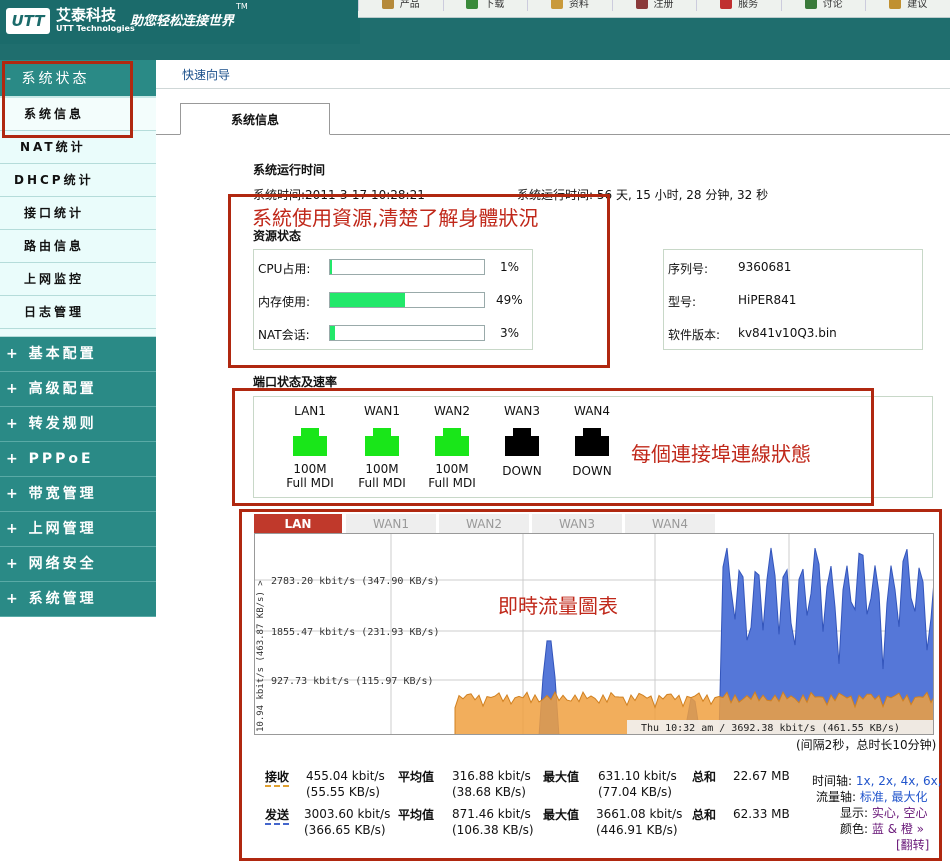 The image size is (950, 868). What do you see at coordinates (641, 4) in the screenshot?
I see `edit-icon` at bounding box center [641, 4].